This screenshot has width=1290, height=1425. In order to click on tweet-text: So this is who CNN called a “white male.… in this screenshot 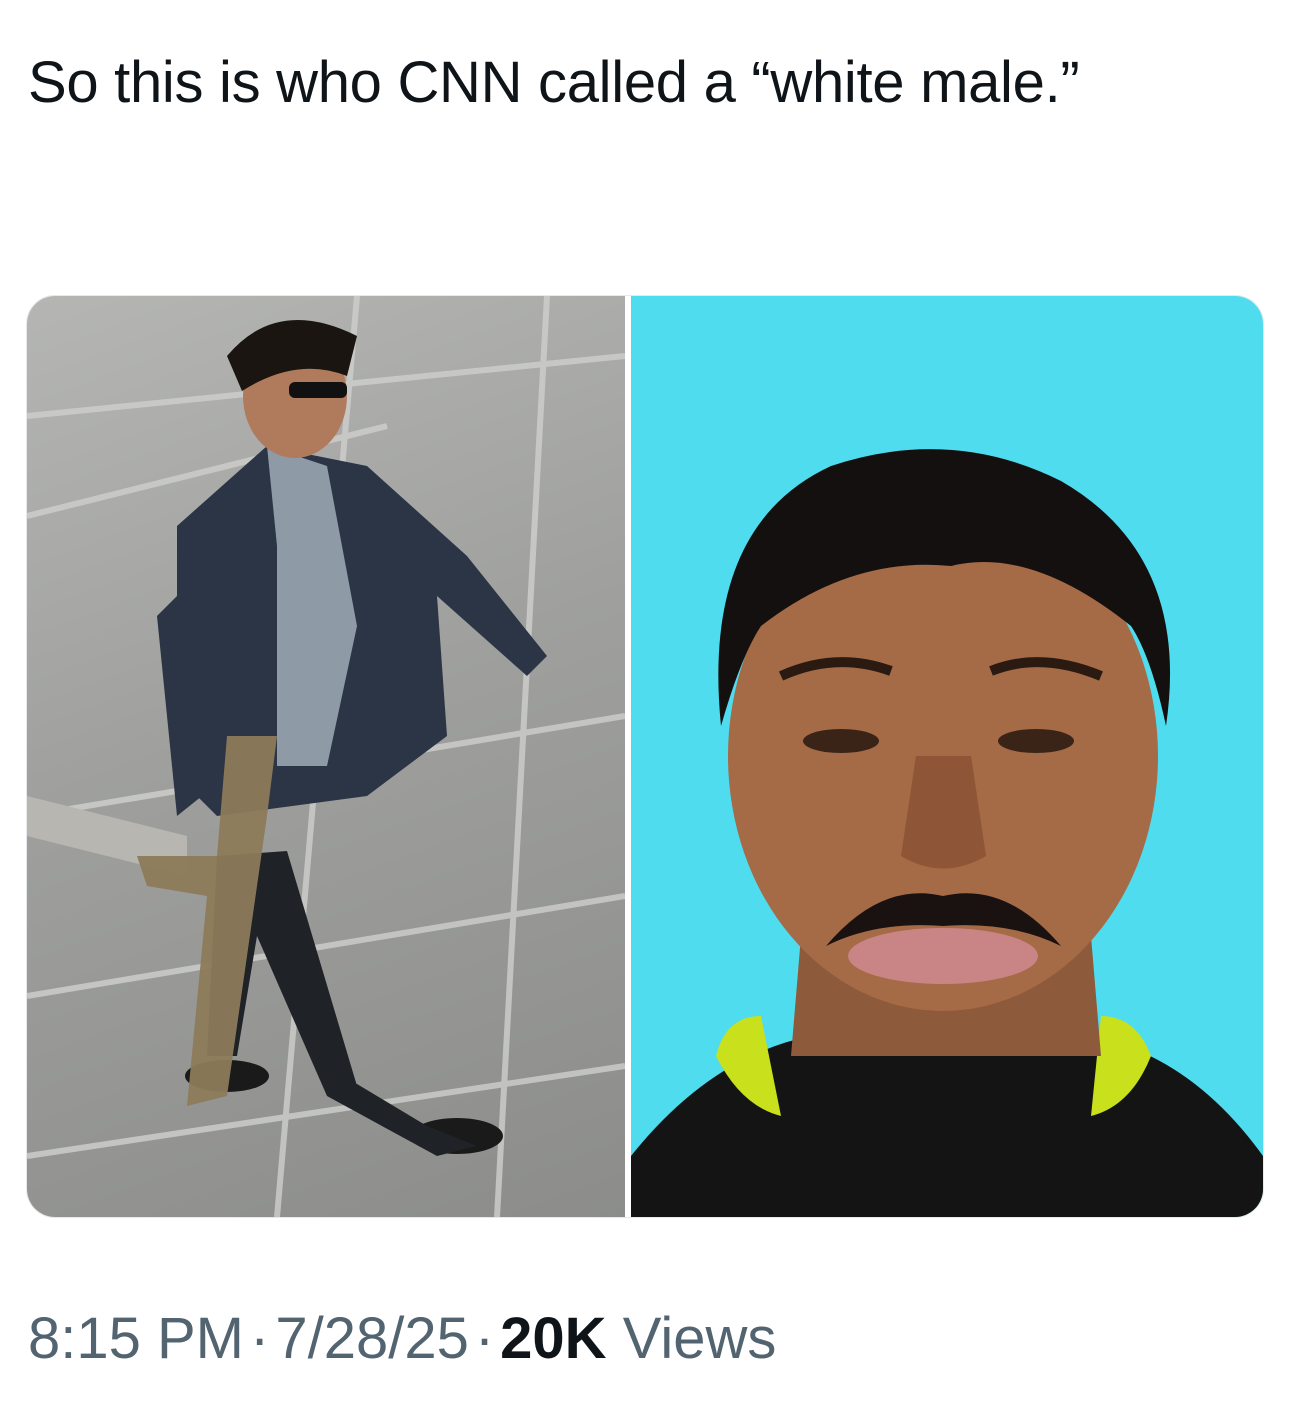, I will do `click(554, 82)`.